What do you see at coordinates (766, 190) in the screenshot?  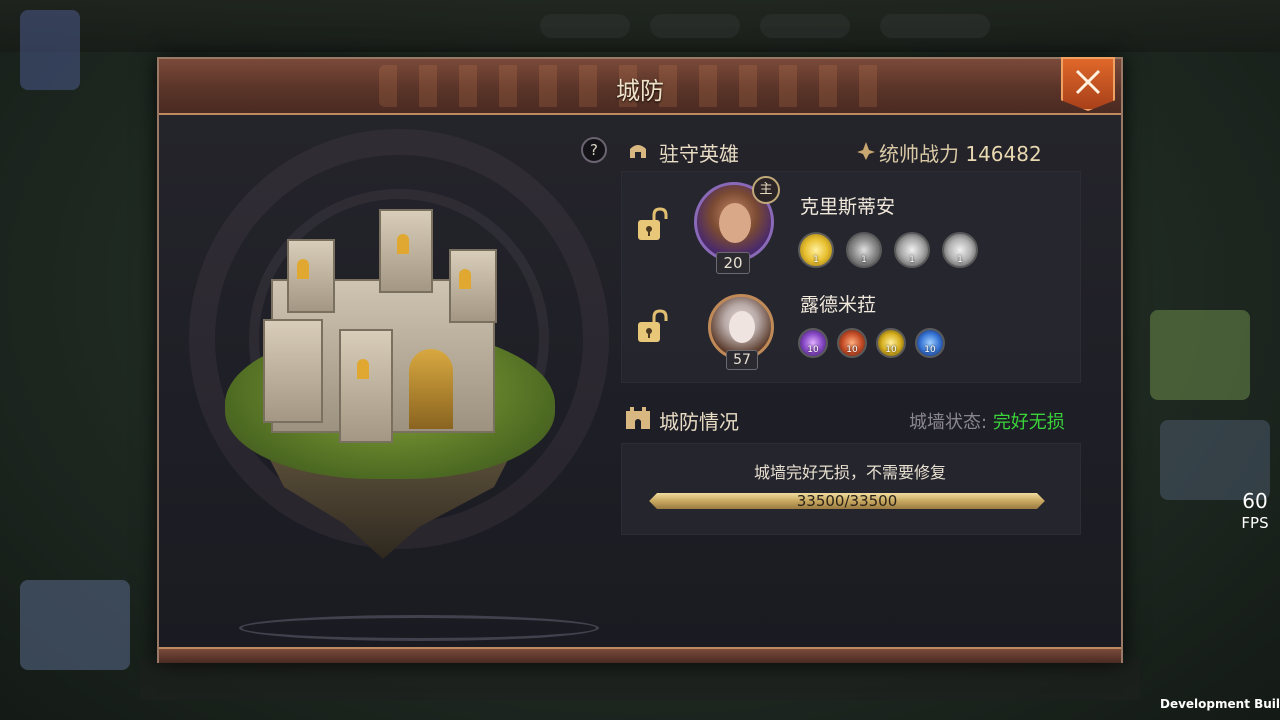 I see `main-hero-badge: 主` at bounding box center [766, 190].